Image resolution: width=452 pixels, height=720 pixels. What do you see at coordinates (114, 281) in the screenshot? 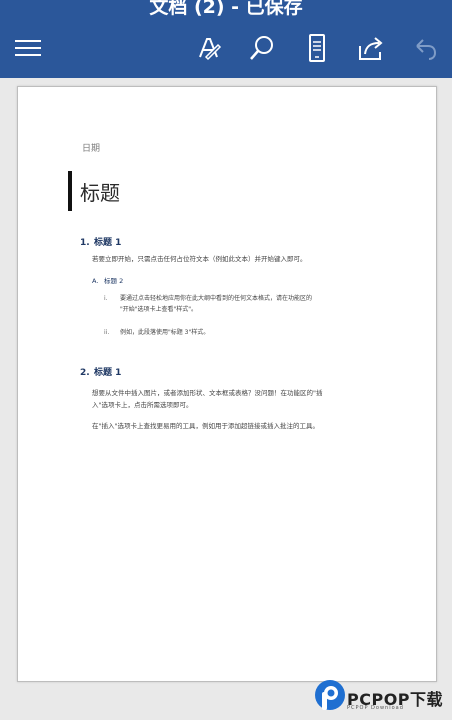
I see `subheading-a-text: 标题 2` at bounding box center [114, 281].